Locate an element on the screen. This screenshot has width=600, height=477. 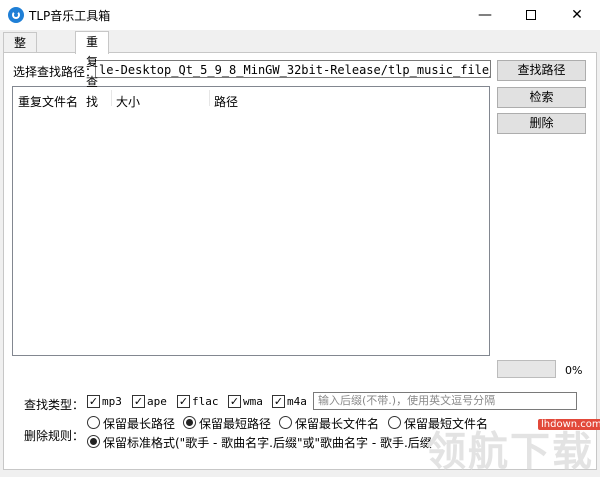
radio-keep-shortest-filename is located at coordinates (394, 422).